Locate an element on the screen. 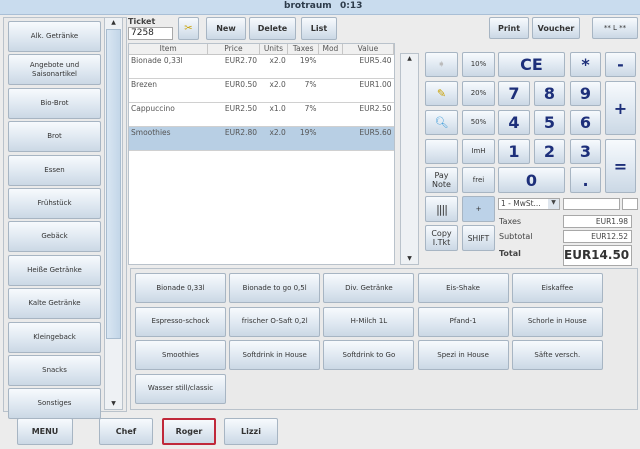 This screenshot has height=449, width=640. ce-button: CE is located at coordinates (531, 64).